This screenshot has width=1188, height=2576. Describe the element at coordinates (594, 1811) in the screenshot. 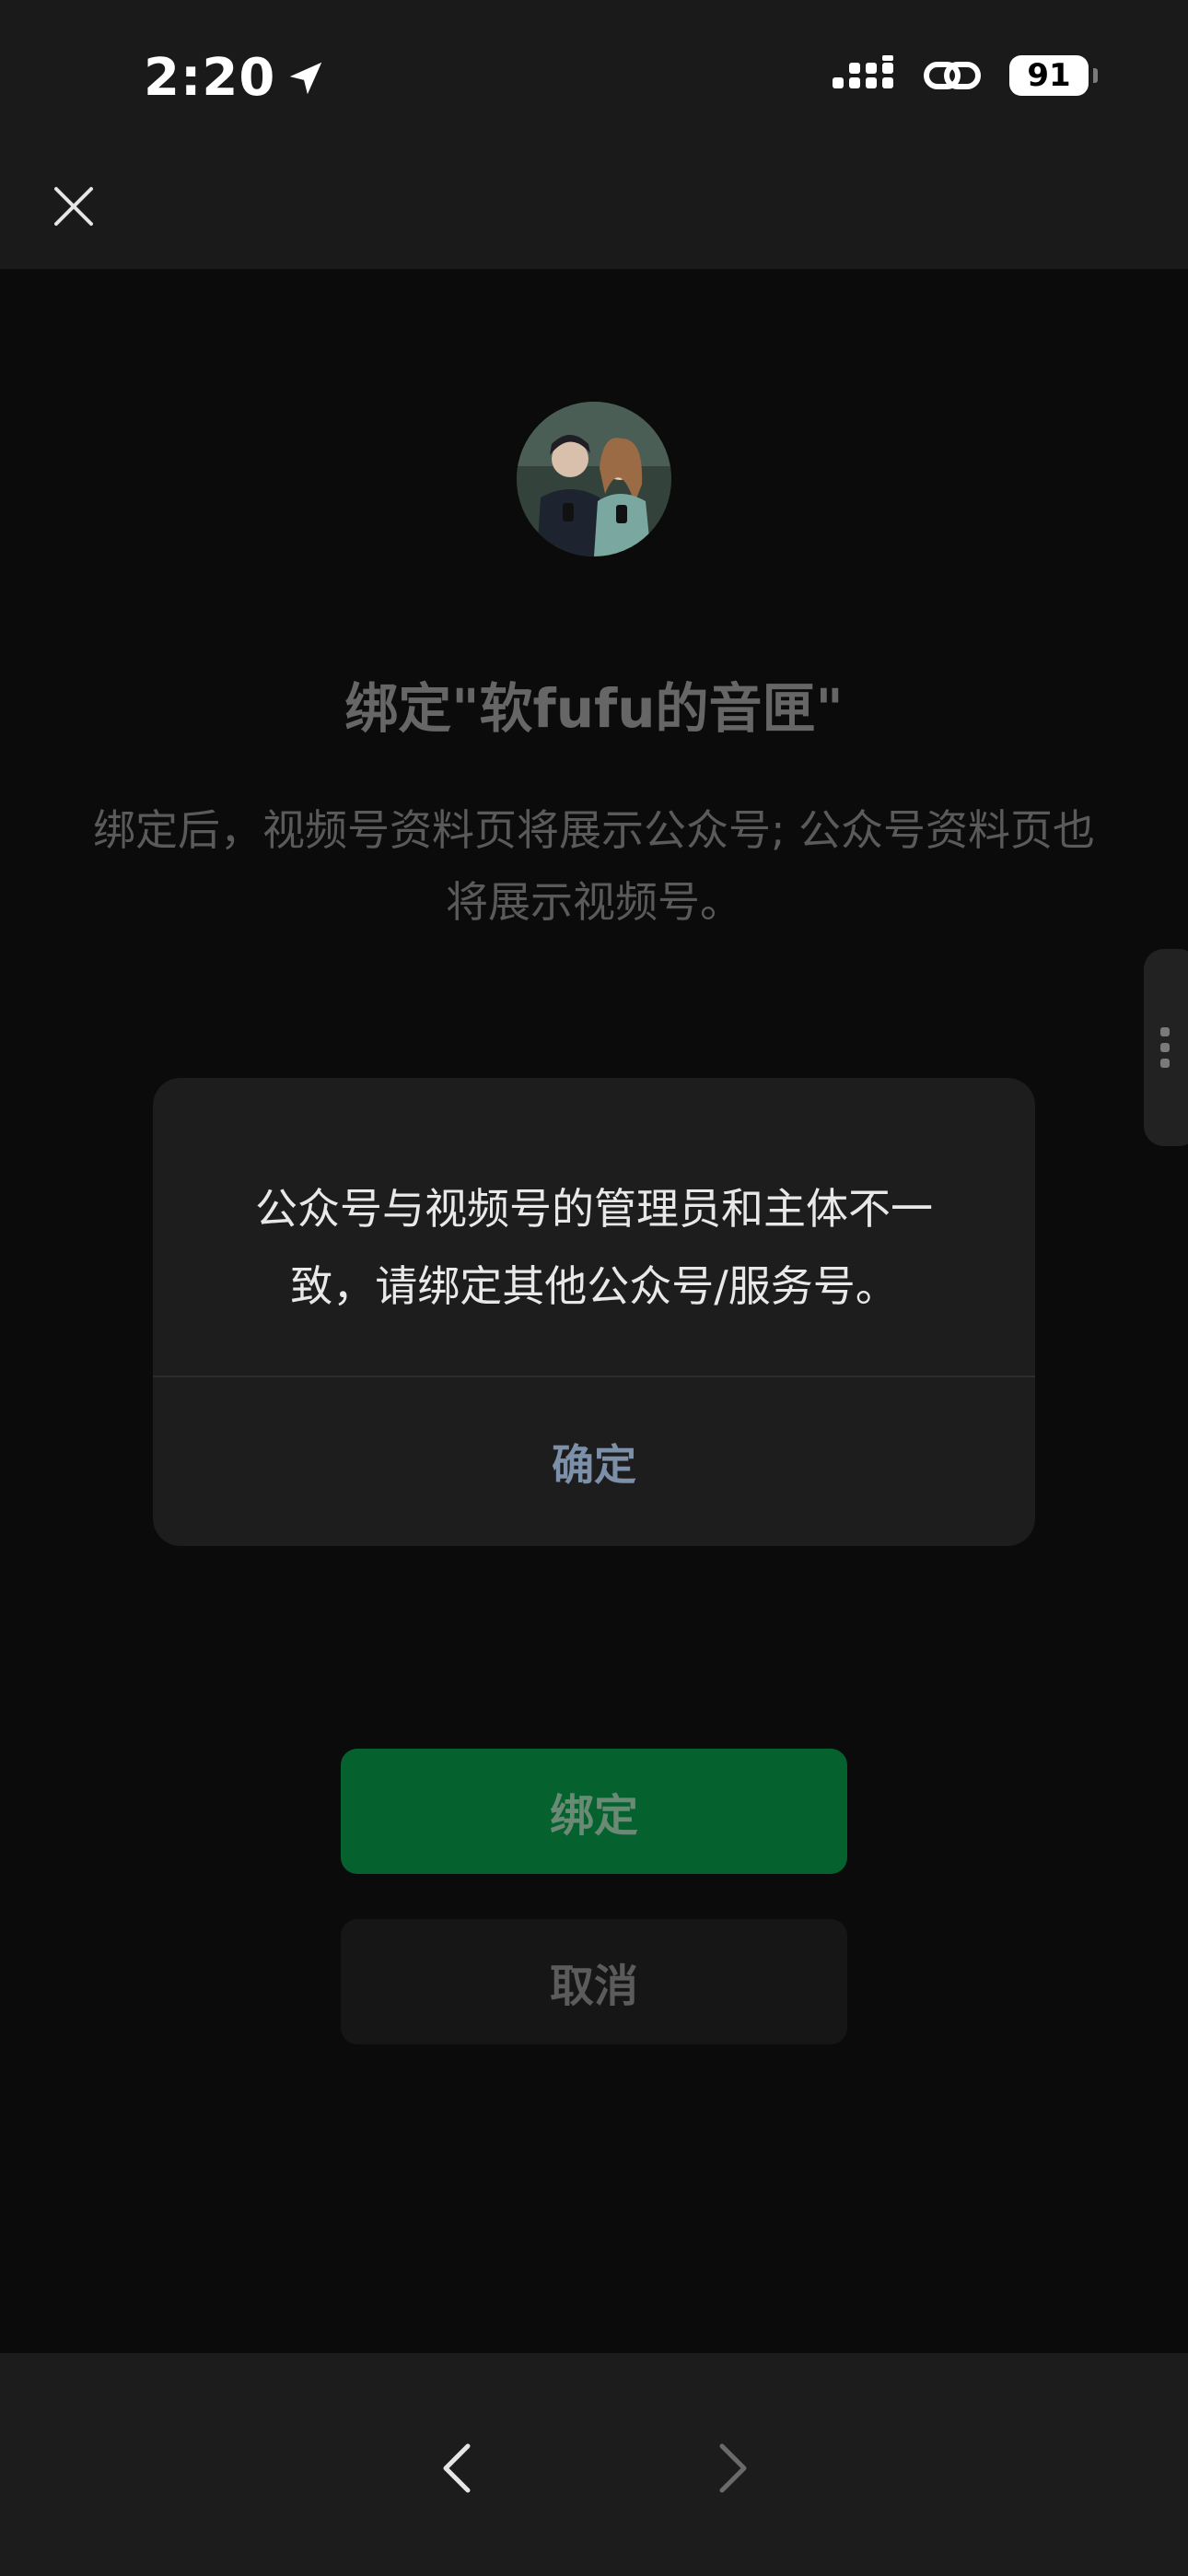

I see `bind-button: 绑定` at that location.